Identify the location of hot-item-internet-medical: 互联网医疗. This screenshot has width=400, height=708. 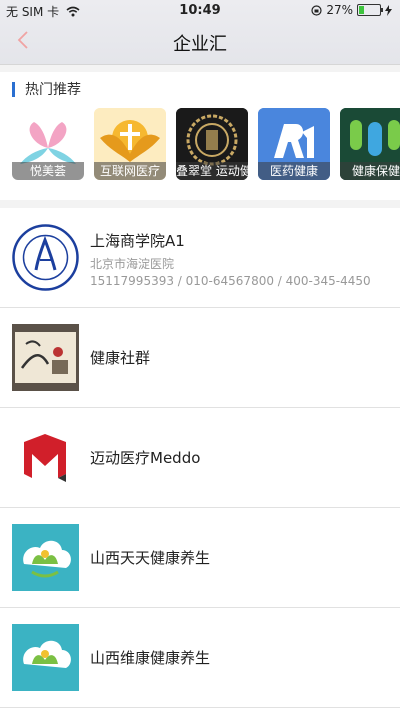
(130, 144).